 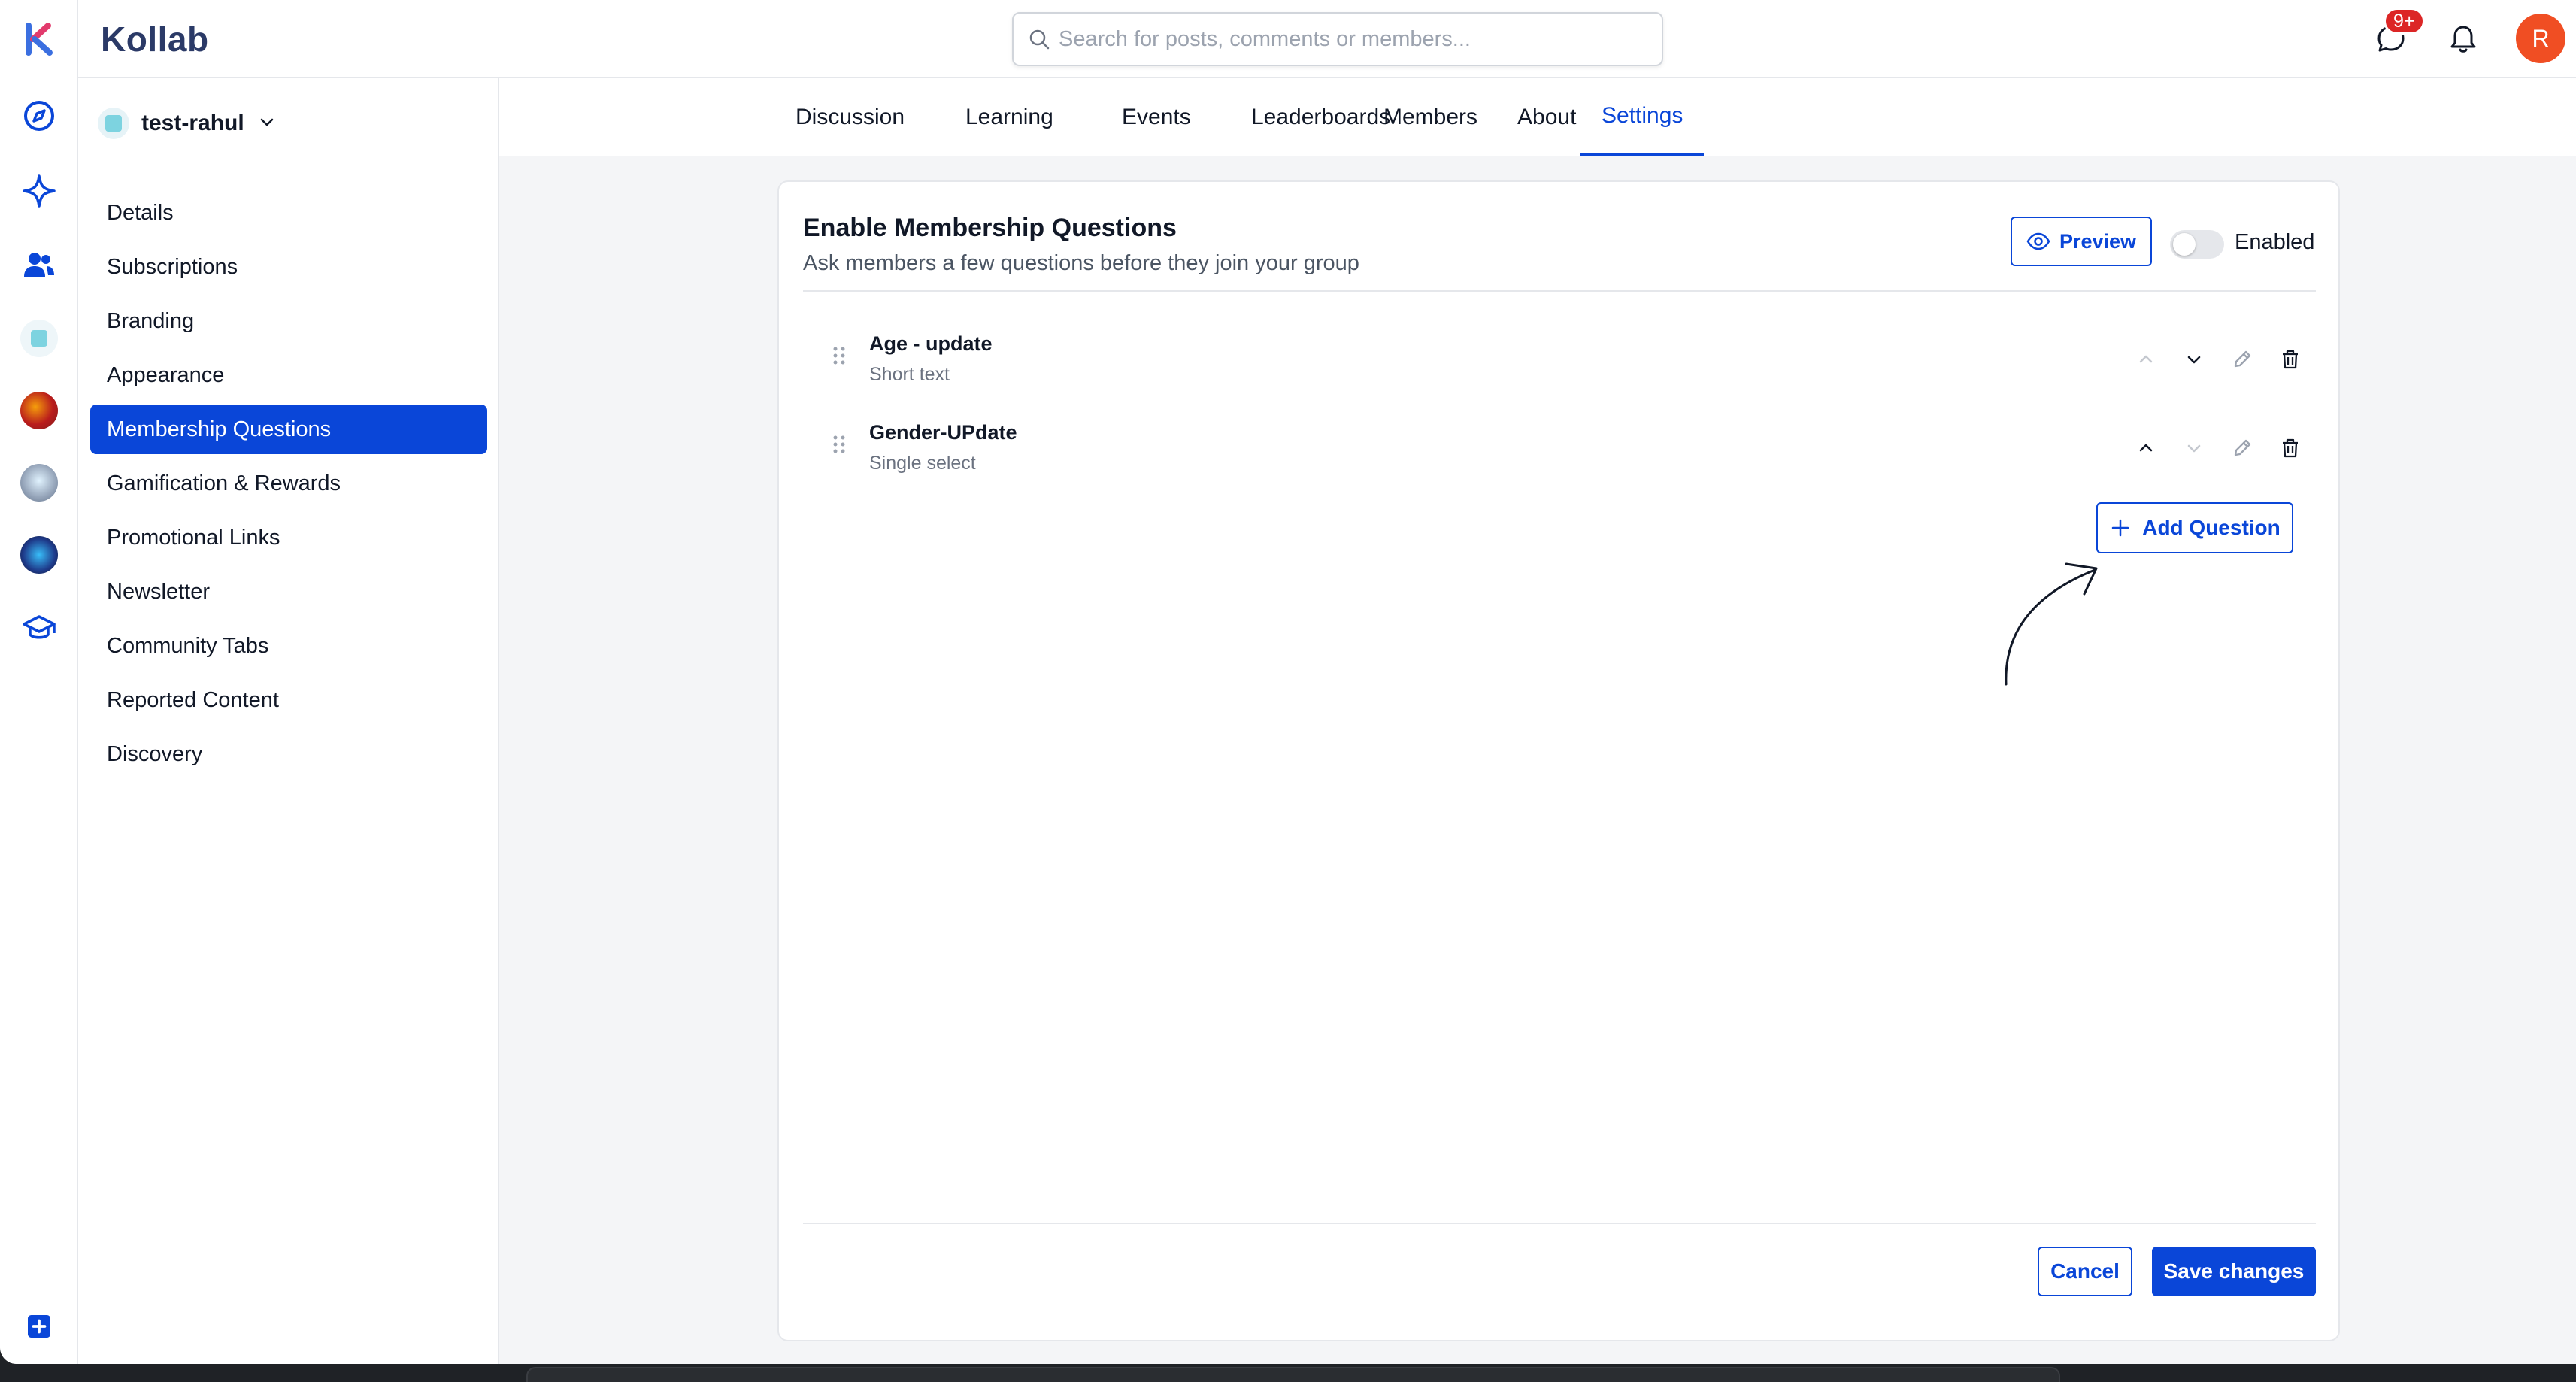 I want to click on sidebar-item-newsletter: Newsletter, so click(x=288, y=592).